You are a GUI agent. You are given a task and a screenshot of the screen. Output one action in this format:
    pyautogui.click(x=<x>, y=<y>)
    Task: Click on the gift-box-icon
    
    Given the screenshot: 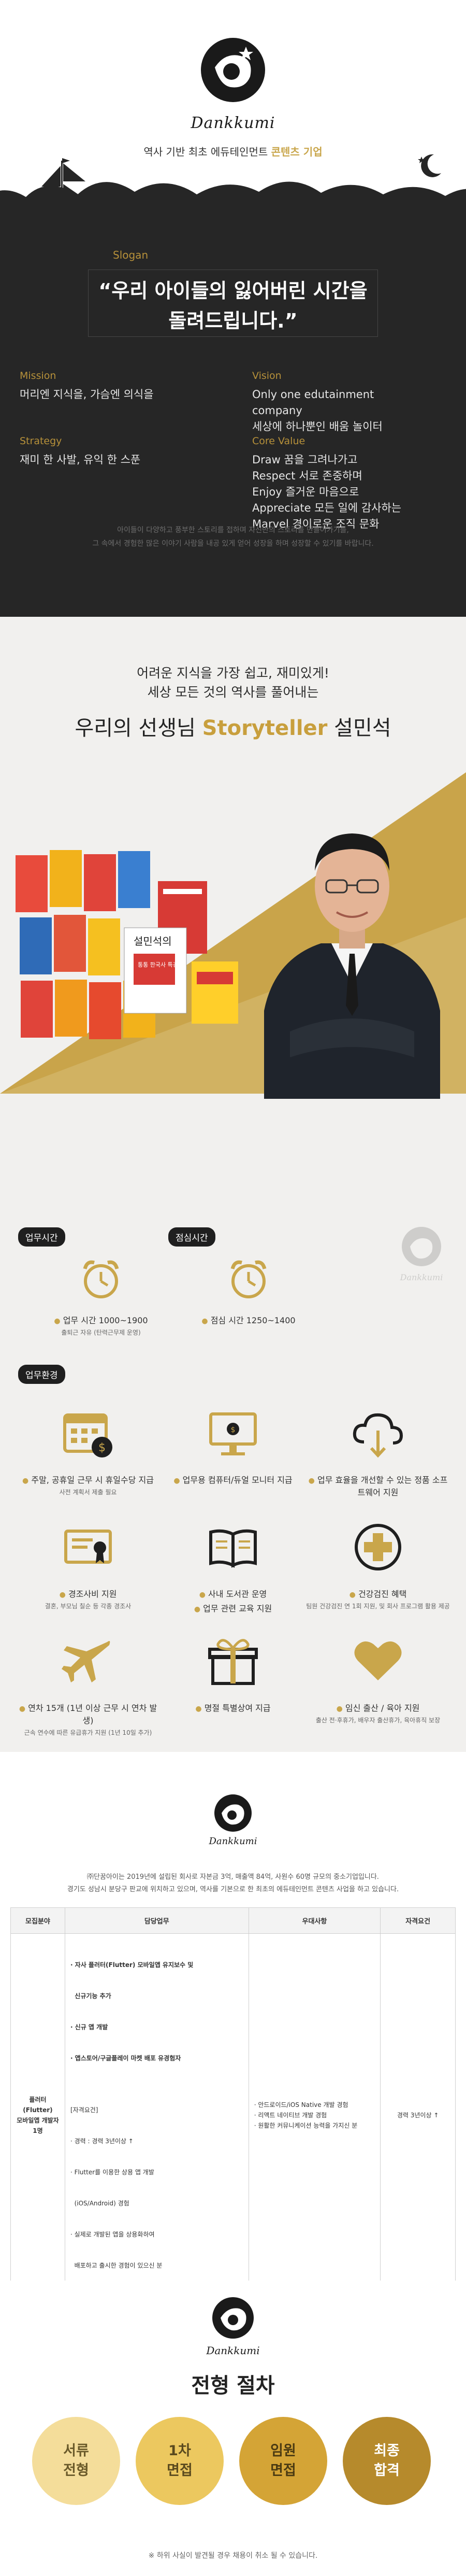 What is the action you would take?
    pyautogui.click(x=233, y=1662)
    